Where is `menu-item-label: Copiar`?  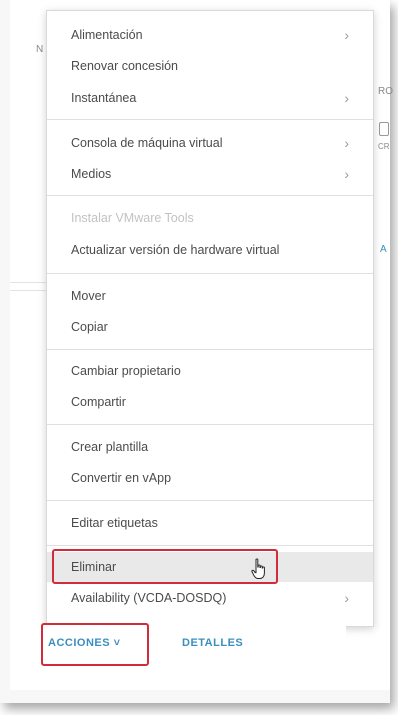
menu-item-label: Copiar is located at coordinates (89, 327).